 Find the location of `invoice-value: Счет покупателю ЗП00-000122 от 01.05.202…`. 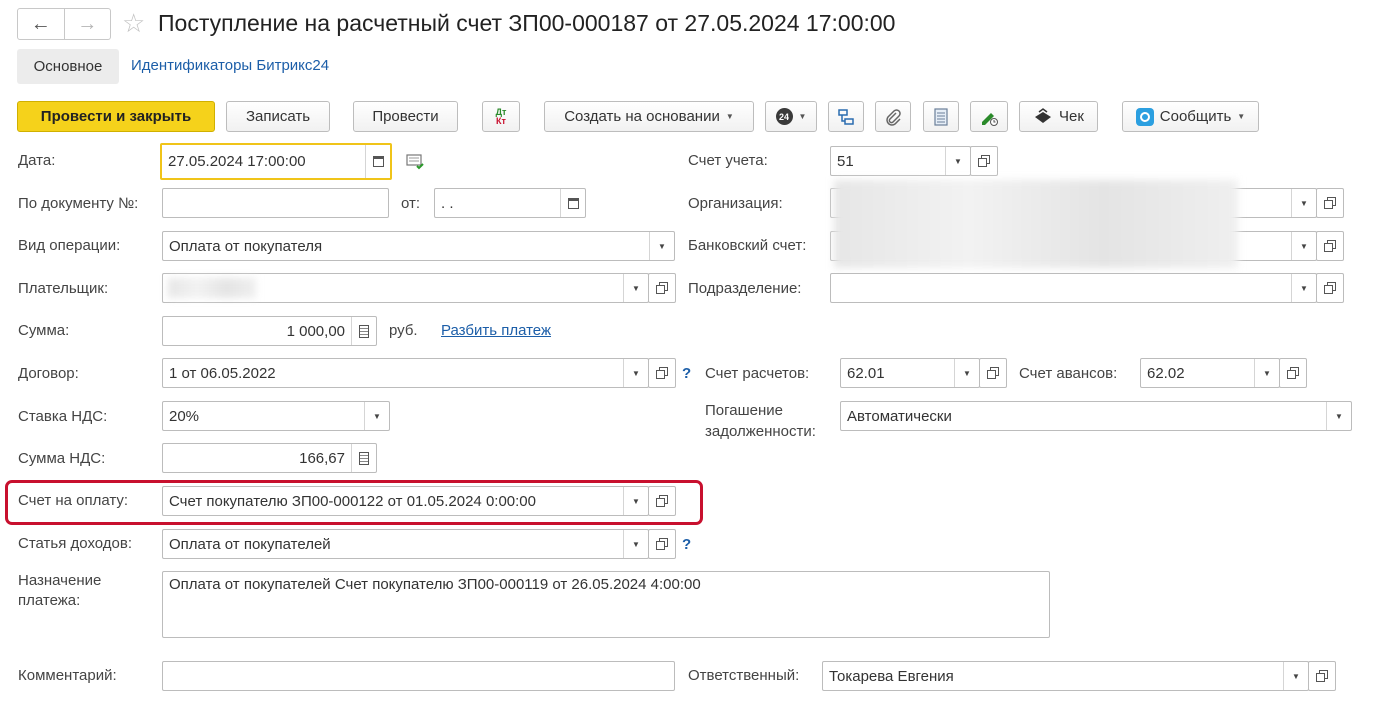

invoice-value: Счет покупателю ЗП00-000122 от 01.05.202… is located at coordinates (352, 501).